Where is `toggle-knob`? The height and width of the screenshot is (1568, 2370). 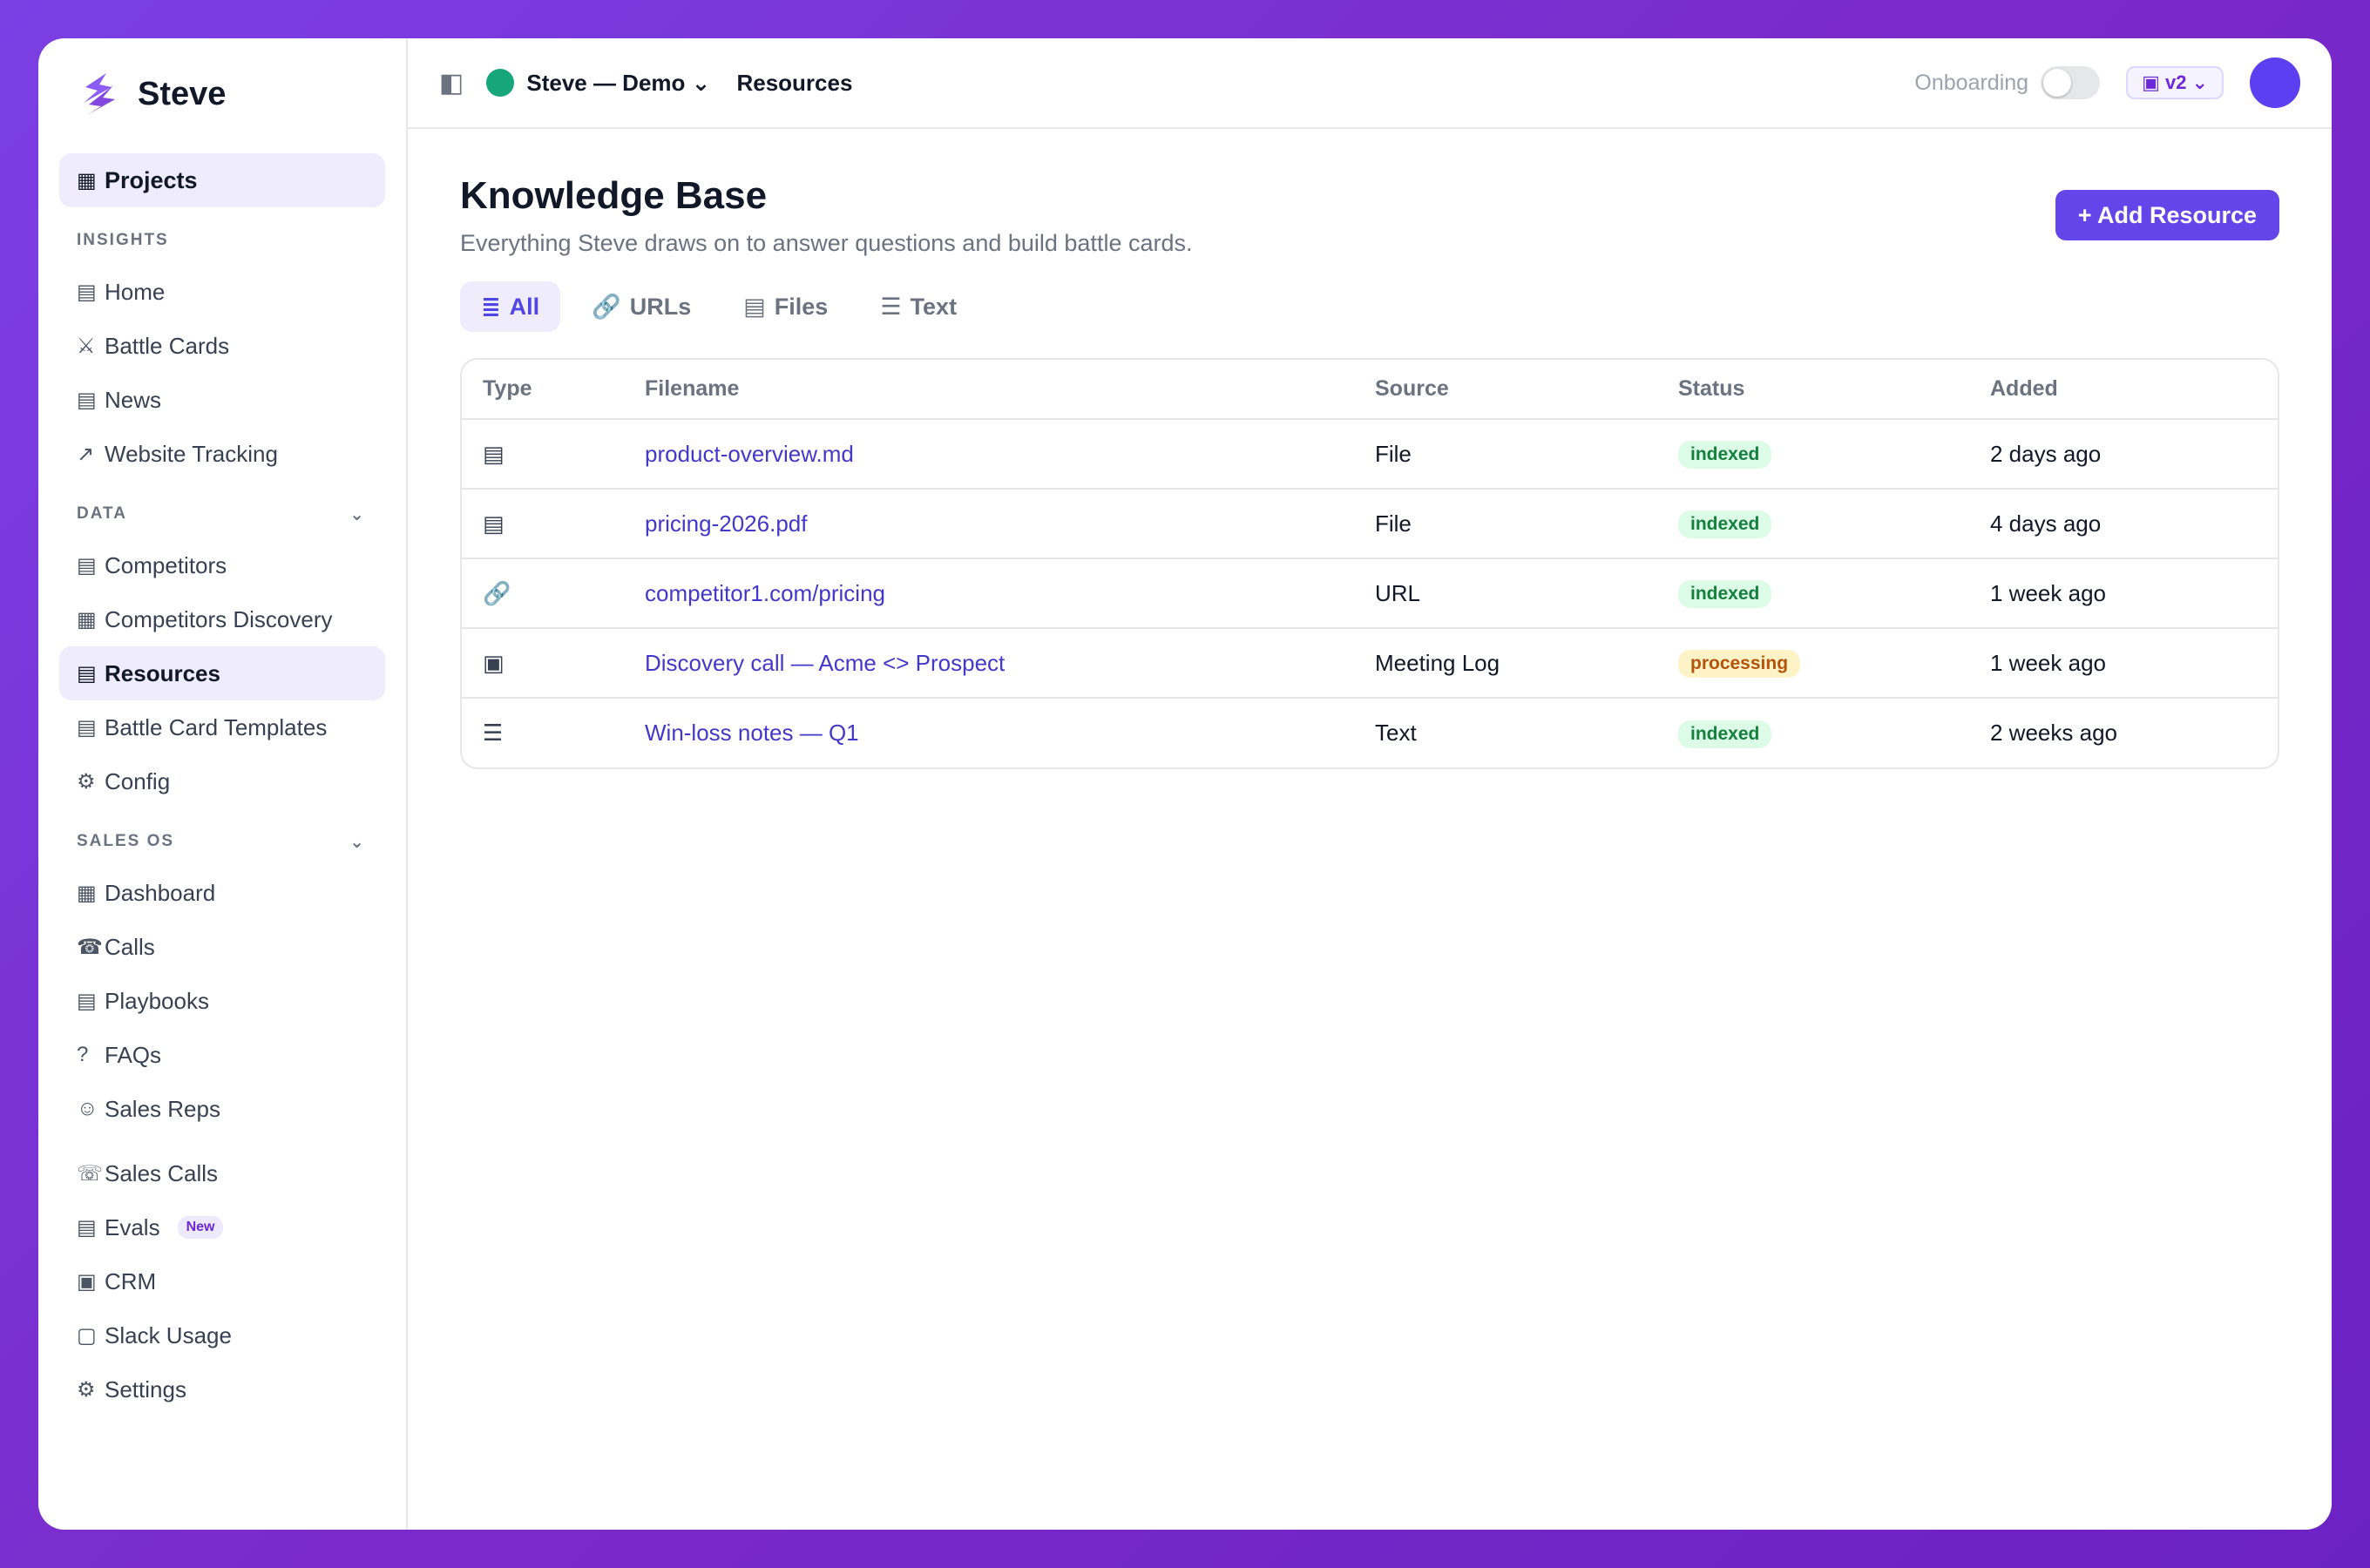 toggle-knob is located at coordinates (2057, 83).